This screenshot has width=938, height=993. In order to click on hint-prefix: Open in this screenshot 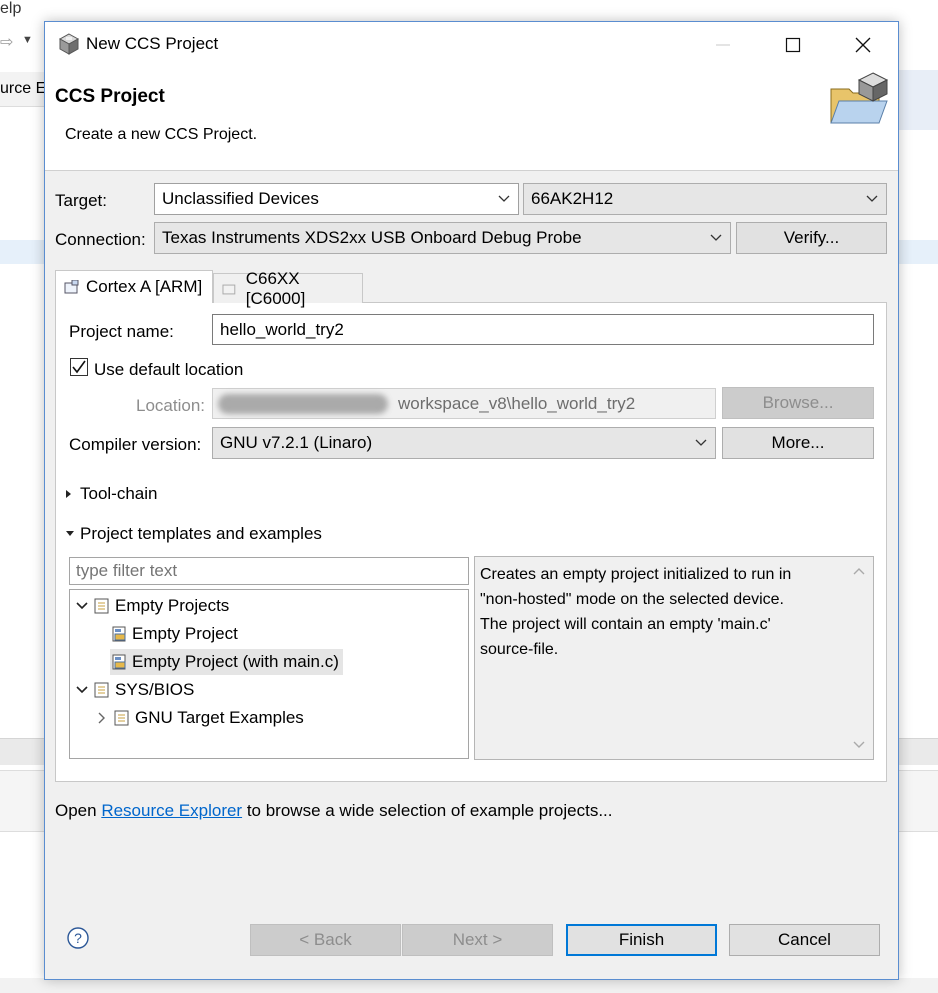, I will do `click(78, 810)`.